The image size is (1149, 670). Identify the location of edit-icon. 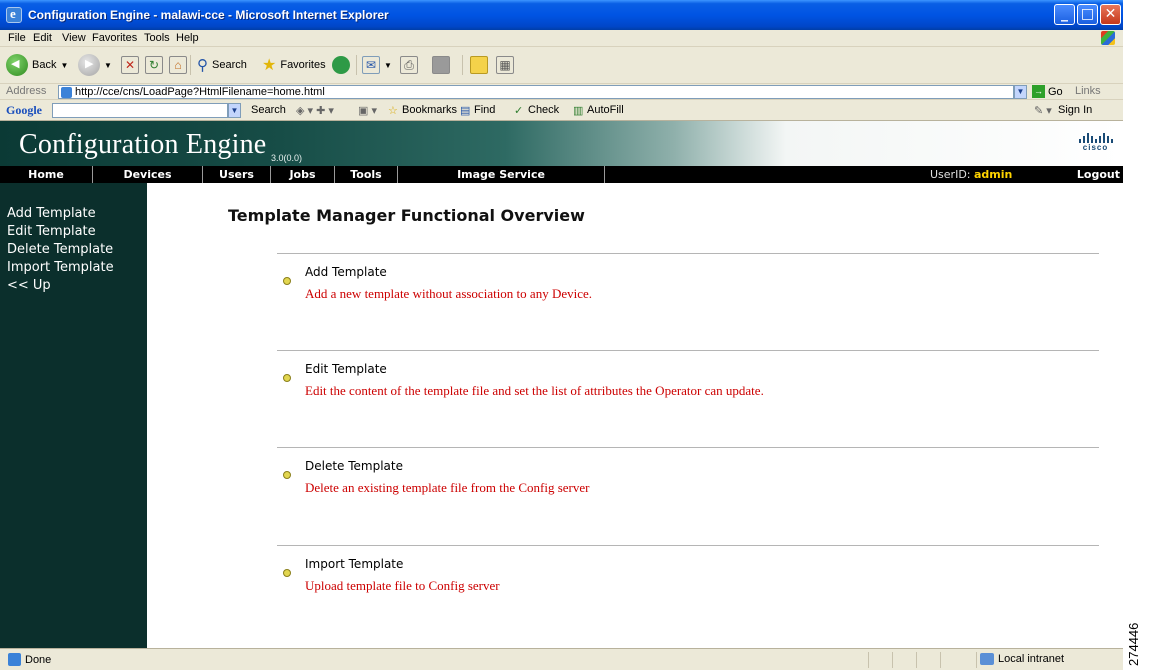
(441, 65).